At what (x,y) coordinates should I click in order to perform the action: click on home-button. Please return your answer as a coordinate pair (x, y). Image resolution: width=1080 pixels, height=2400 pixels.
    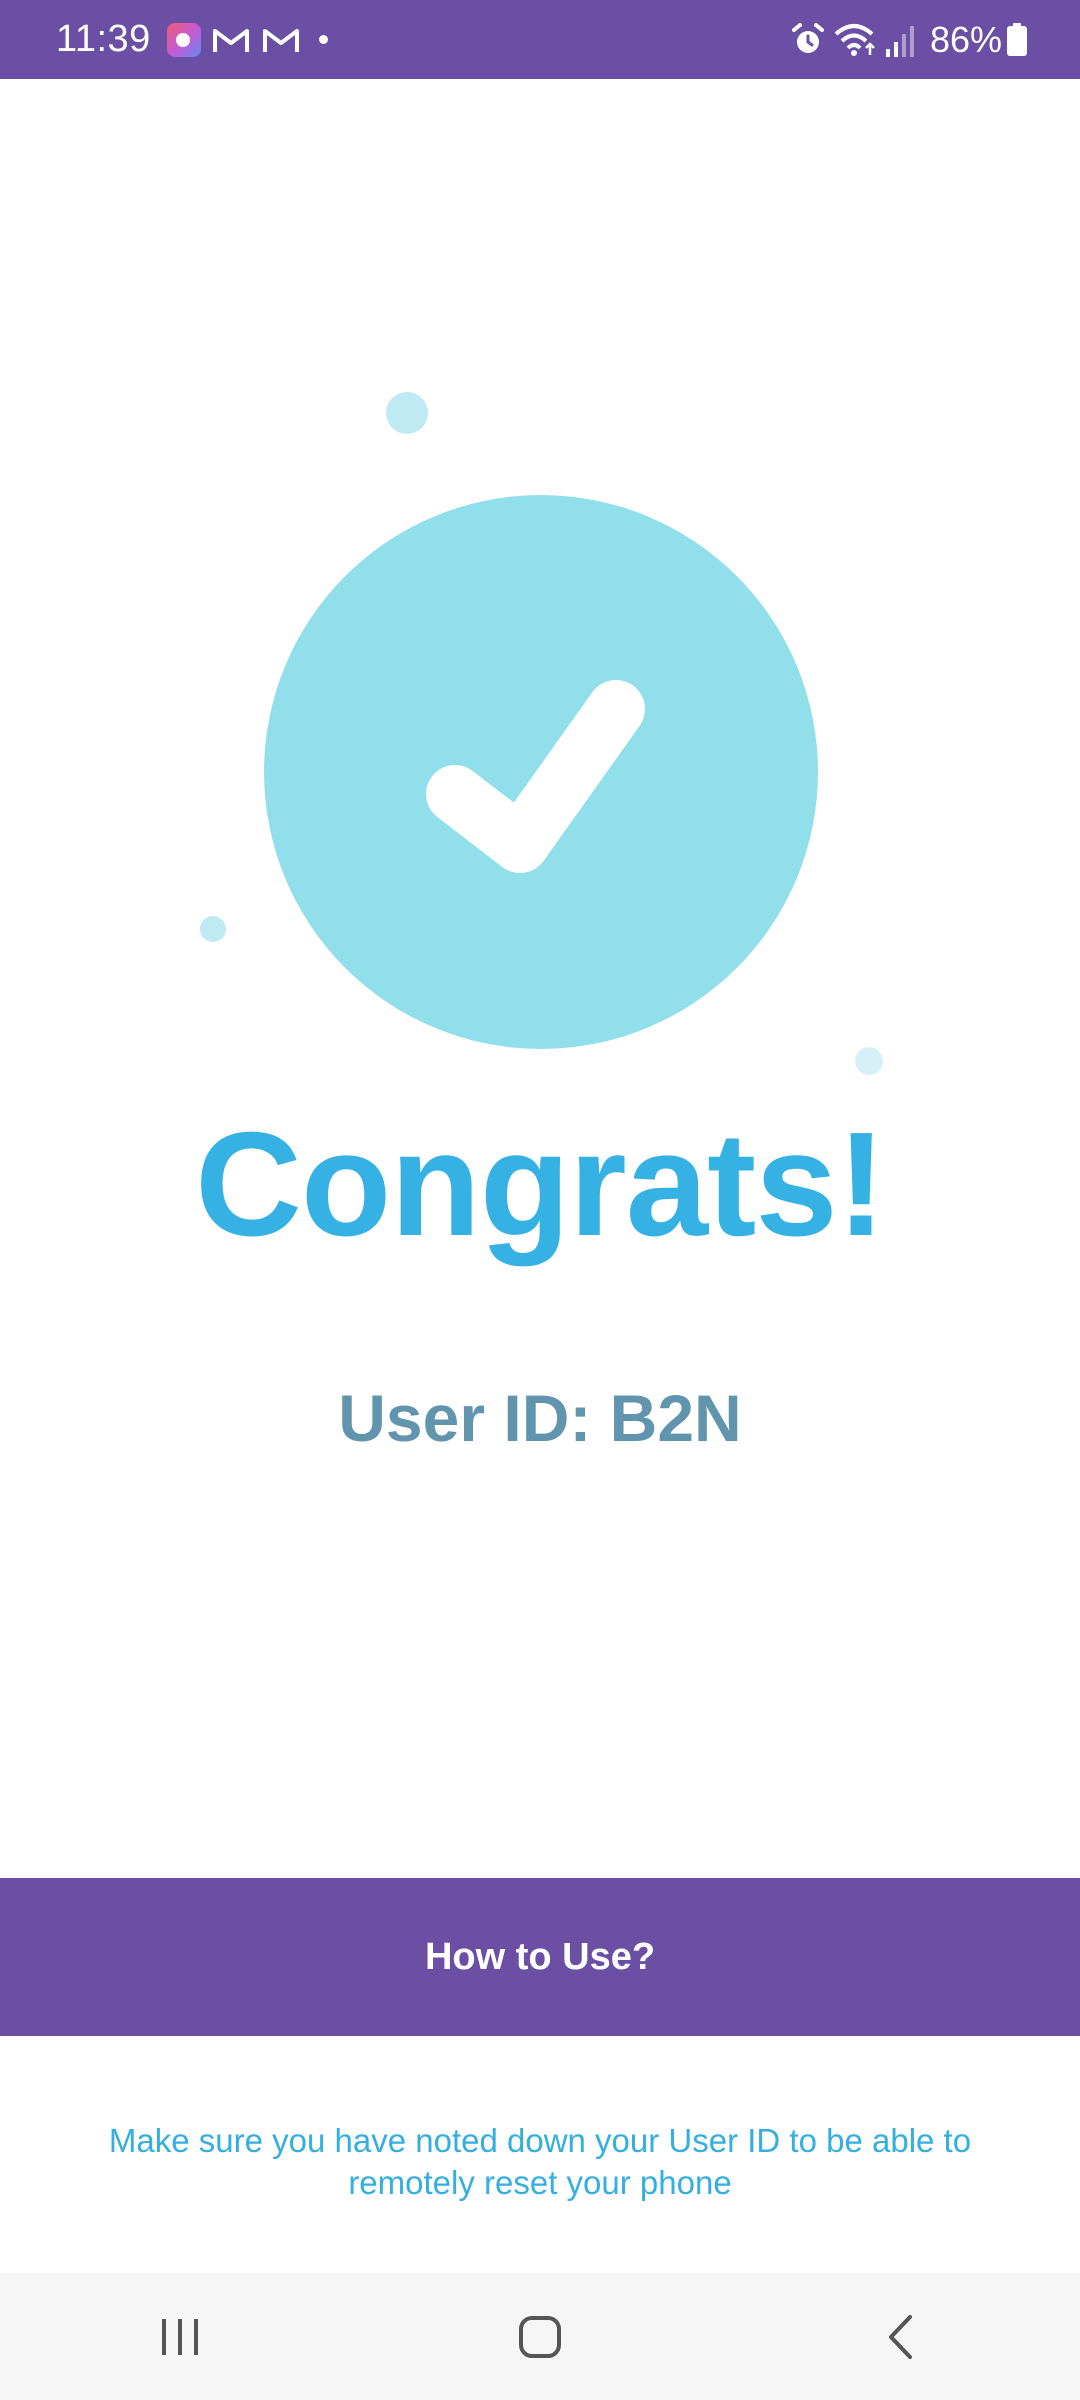
    Looking at the image, I should click on (540, 2337).